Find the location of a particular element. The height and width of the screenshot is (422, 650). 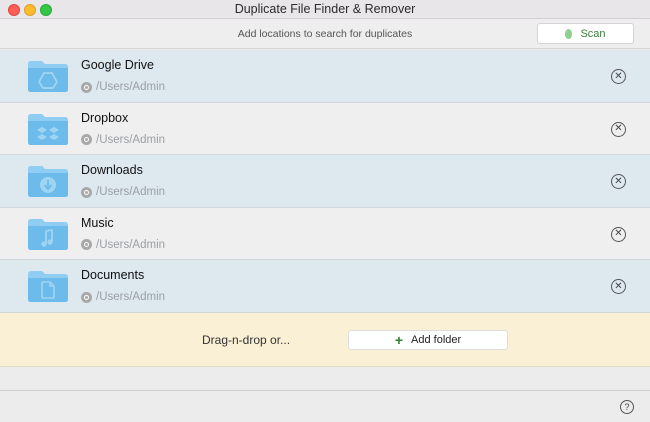

add-folder-button: + Add folder is located at coordinates (428, 340).